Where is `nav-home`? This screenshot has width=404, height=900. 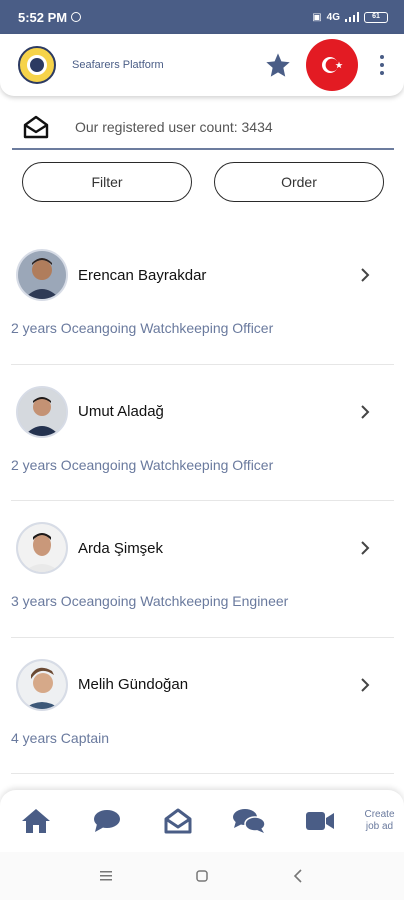
nav-home is located at coordinates (35, 821).